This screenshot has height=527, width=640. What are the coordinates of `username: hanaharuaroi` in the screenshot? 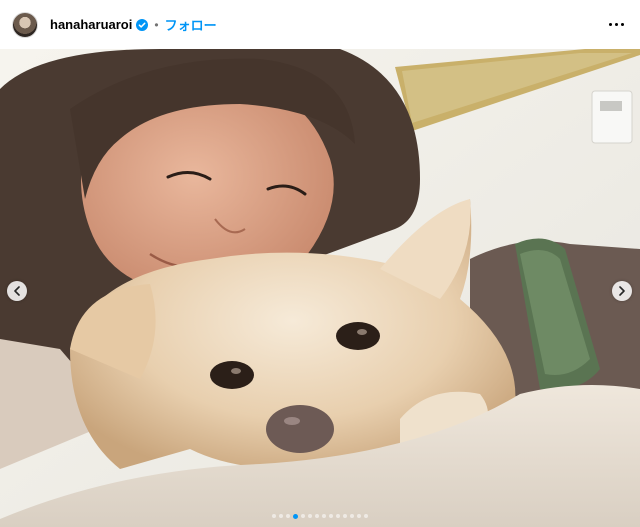 It's located at (91, 24).